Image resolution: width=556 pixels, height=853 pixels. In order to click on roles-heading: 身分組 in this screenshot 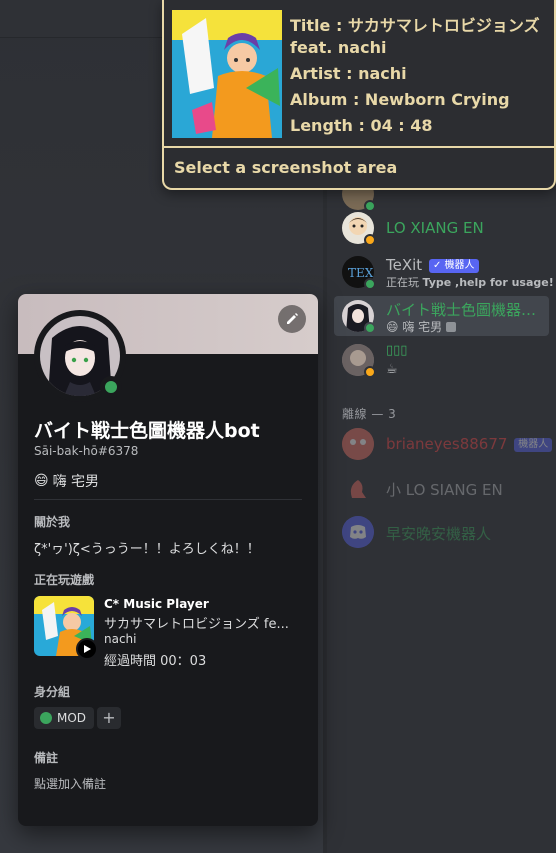, I will do `click(52, 692)`.